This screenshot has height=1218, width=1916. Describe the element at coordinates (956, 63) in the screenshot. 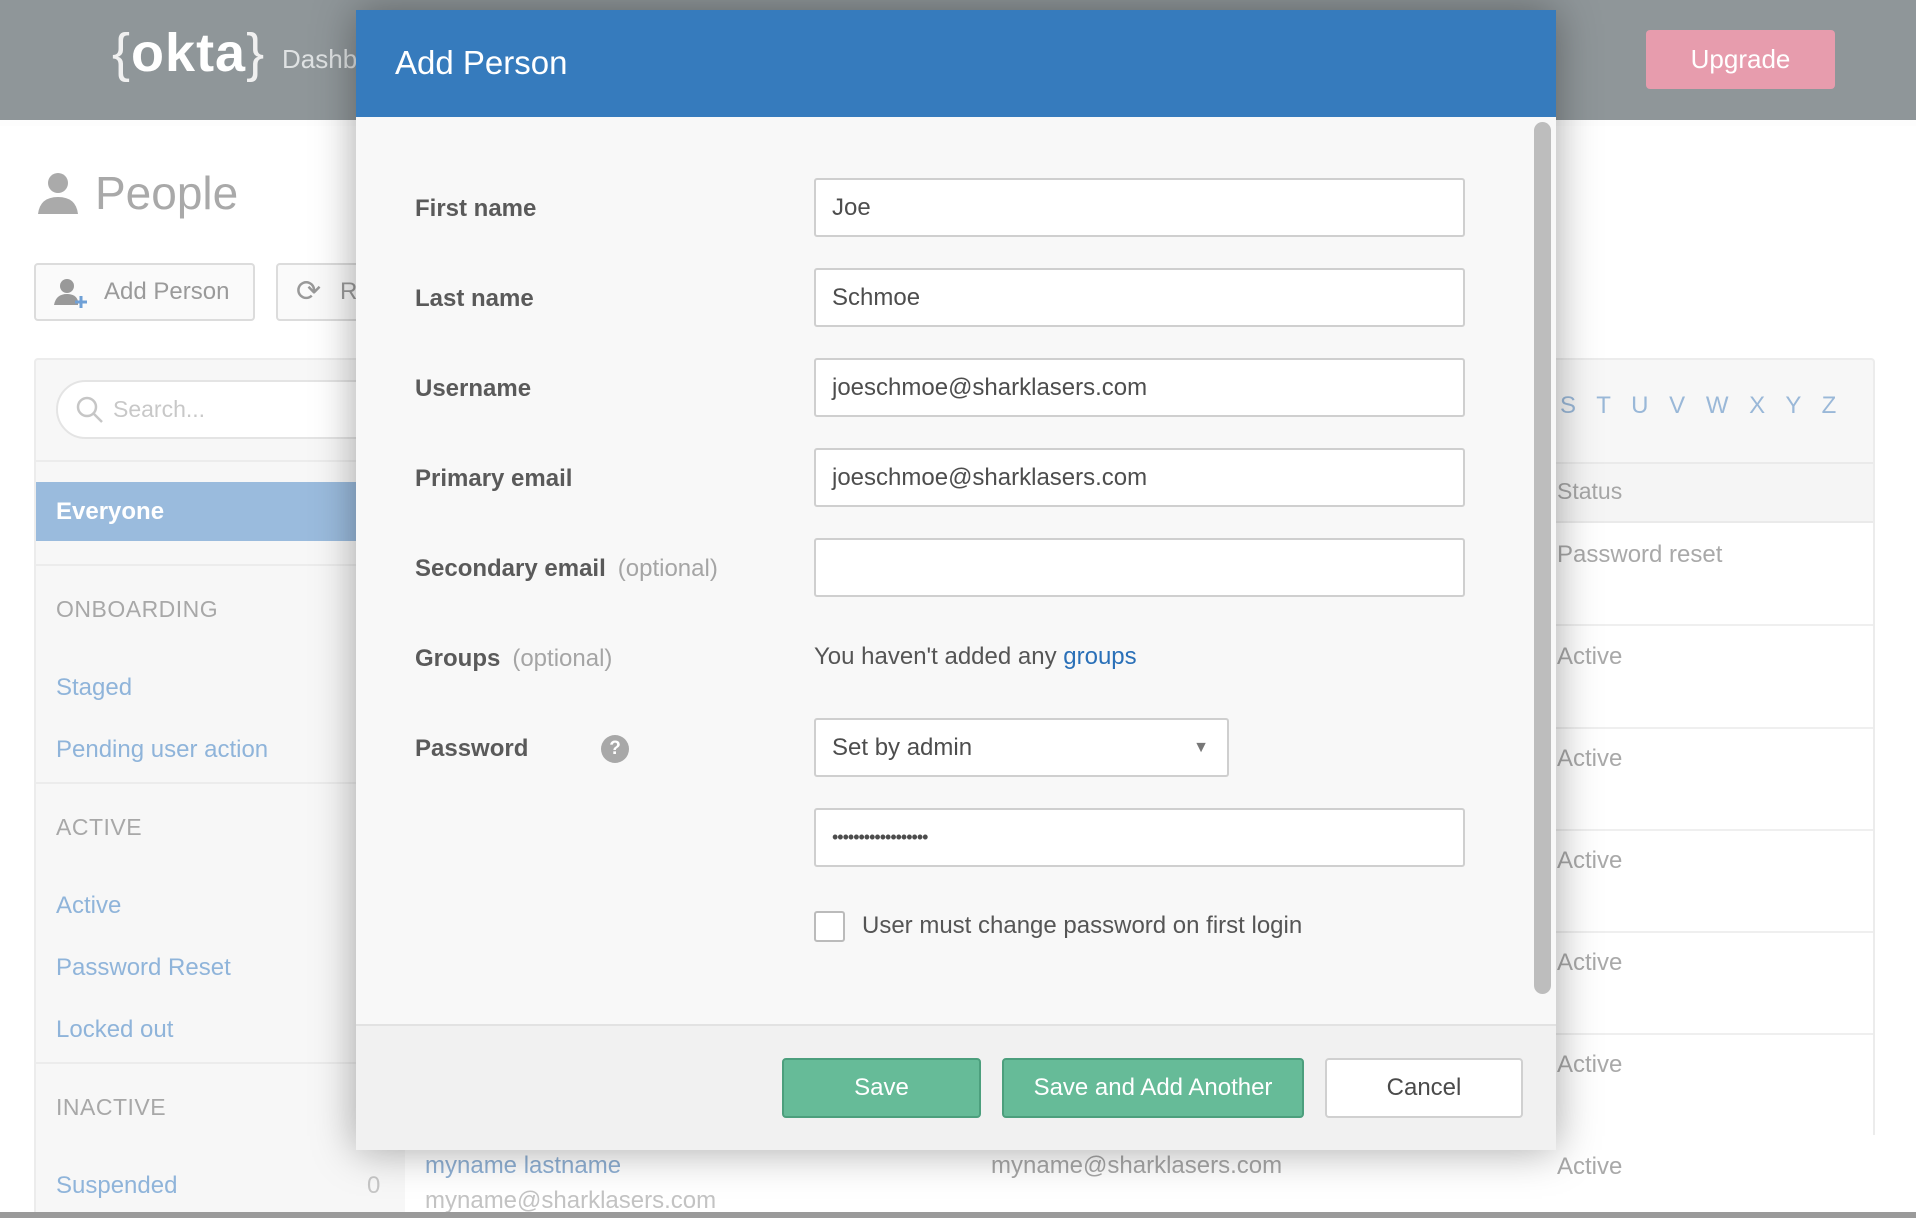

I see `dialog-header: Add Person` at that location.